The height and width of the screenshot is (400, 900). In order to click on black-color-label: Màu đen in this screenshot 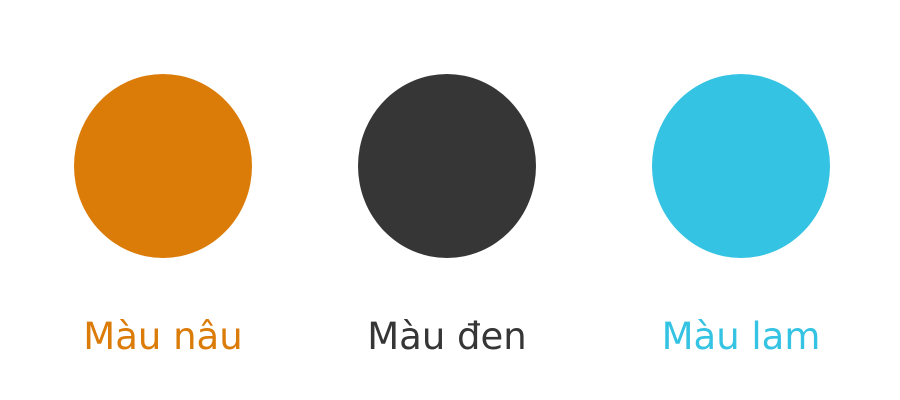, I will do `click(447, 336)`.